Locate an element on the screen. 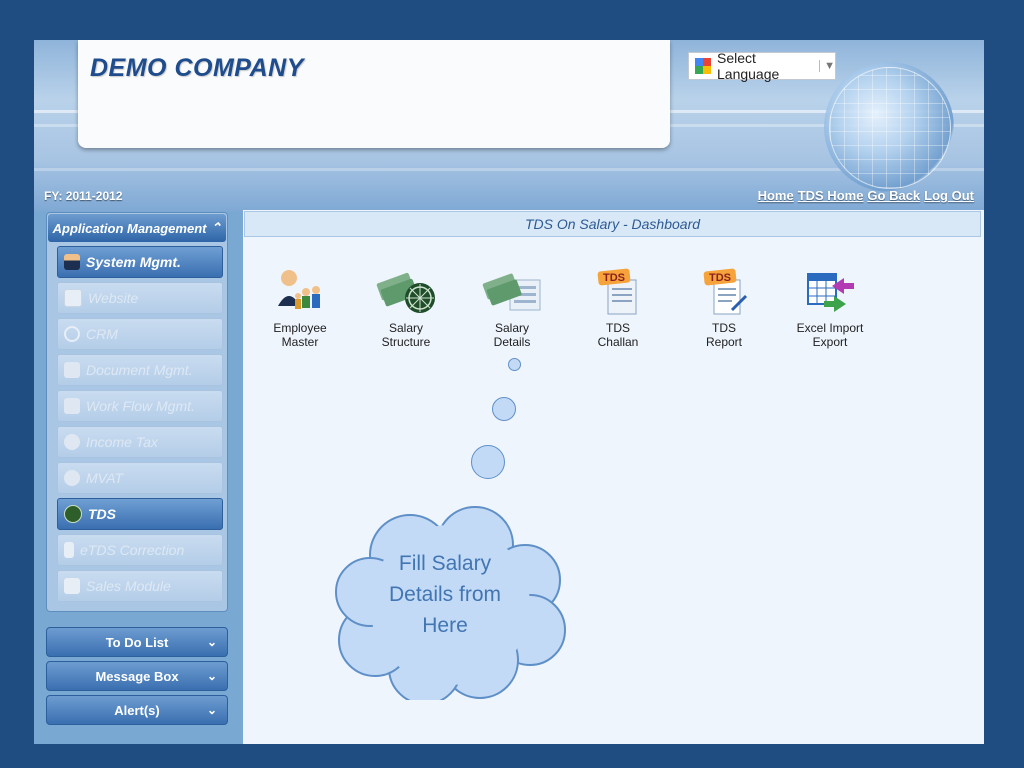 The width and height of the screenshot is (1024, 768). sidebar-item-label: MVAT is located at coordinates (105, 478).